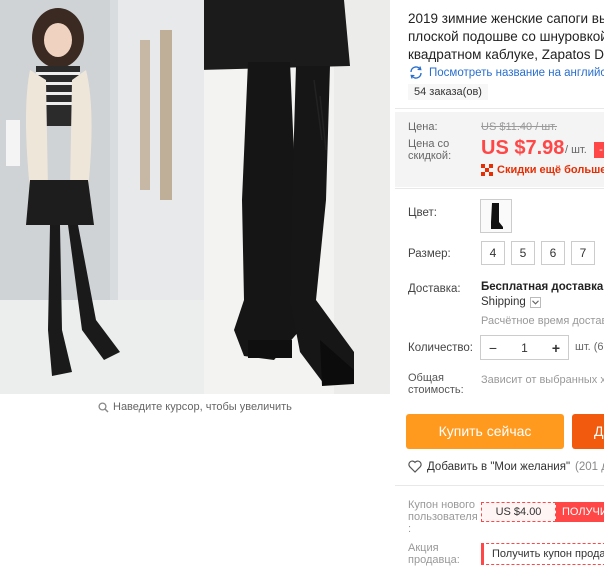  I want to click on product-title-line: квадратном каблуке, Zapatos De, so click(506, 54).